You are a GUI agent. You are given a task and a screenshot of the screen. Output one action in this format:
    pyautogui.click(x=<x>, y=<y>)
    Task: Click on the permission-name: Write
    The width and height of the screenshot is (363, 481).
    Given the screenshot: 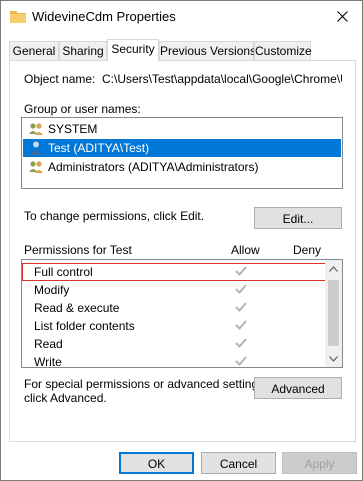 What is the action you would take?
    pyautogui.click(x=48, y=361)
    